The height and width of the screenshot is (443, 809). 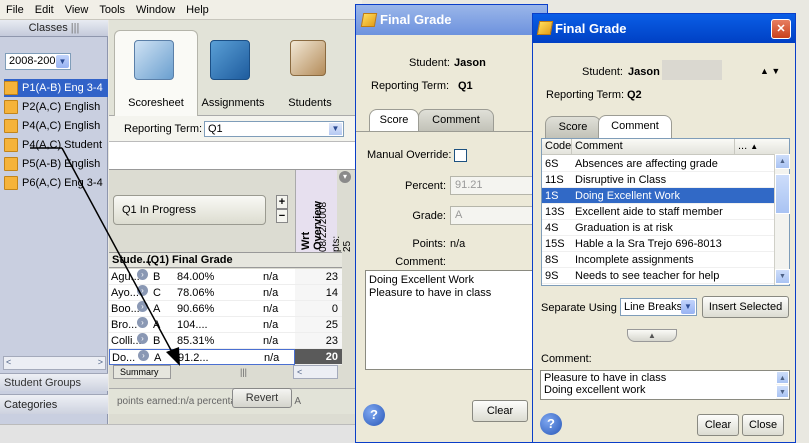 I want to click on tab-students-label: Students, so click(x=310, y=103).